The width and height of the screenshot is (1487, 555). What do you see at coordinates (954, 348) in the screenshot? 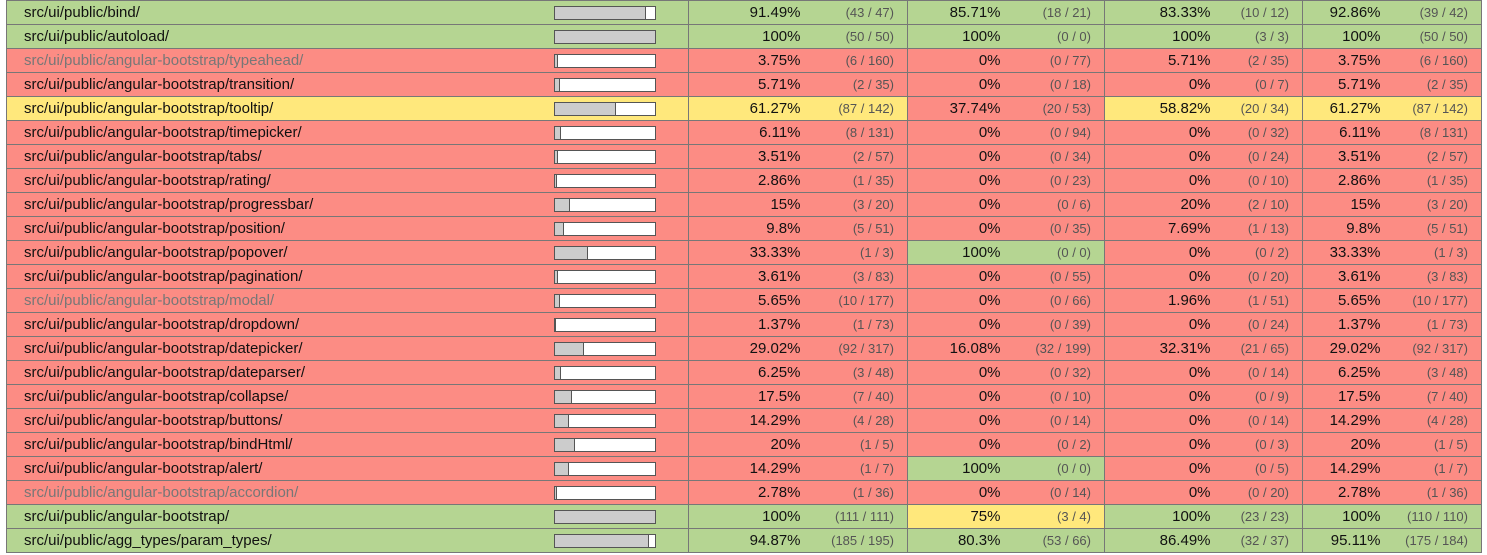
I see `branches-pct: 16.08%` at bounding box center [954, 348].